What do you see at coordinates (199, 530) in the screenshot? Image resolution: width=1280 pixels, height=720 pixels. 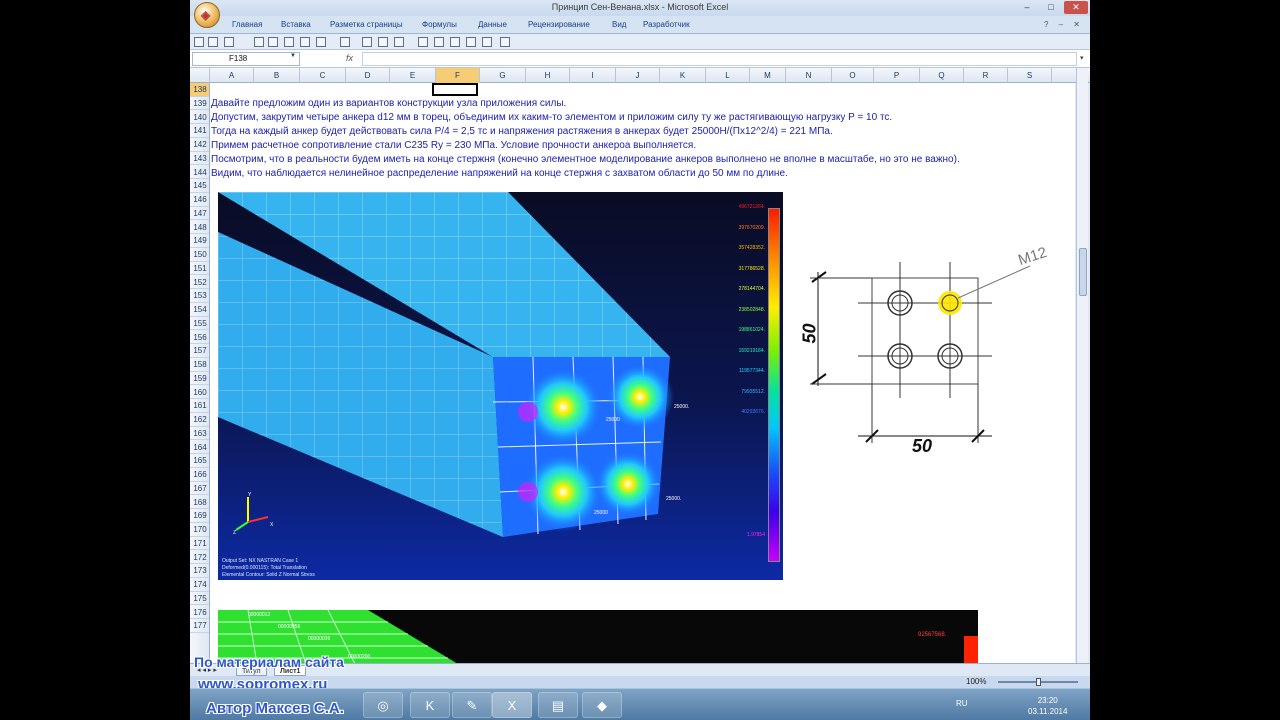 I see `row-header: 170` at bounding box center [199, 530].